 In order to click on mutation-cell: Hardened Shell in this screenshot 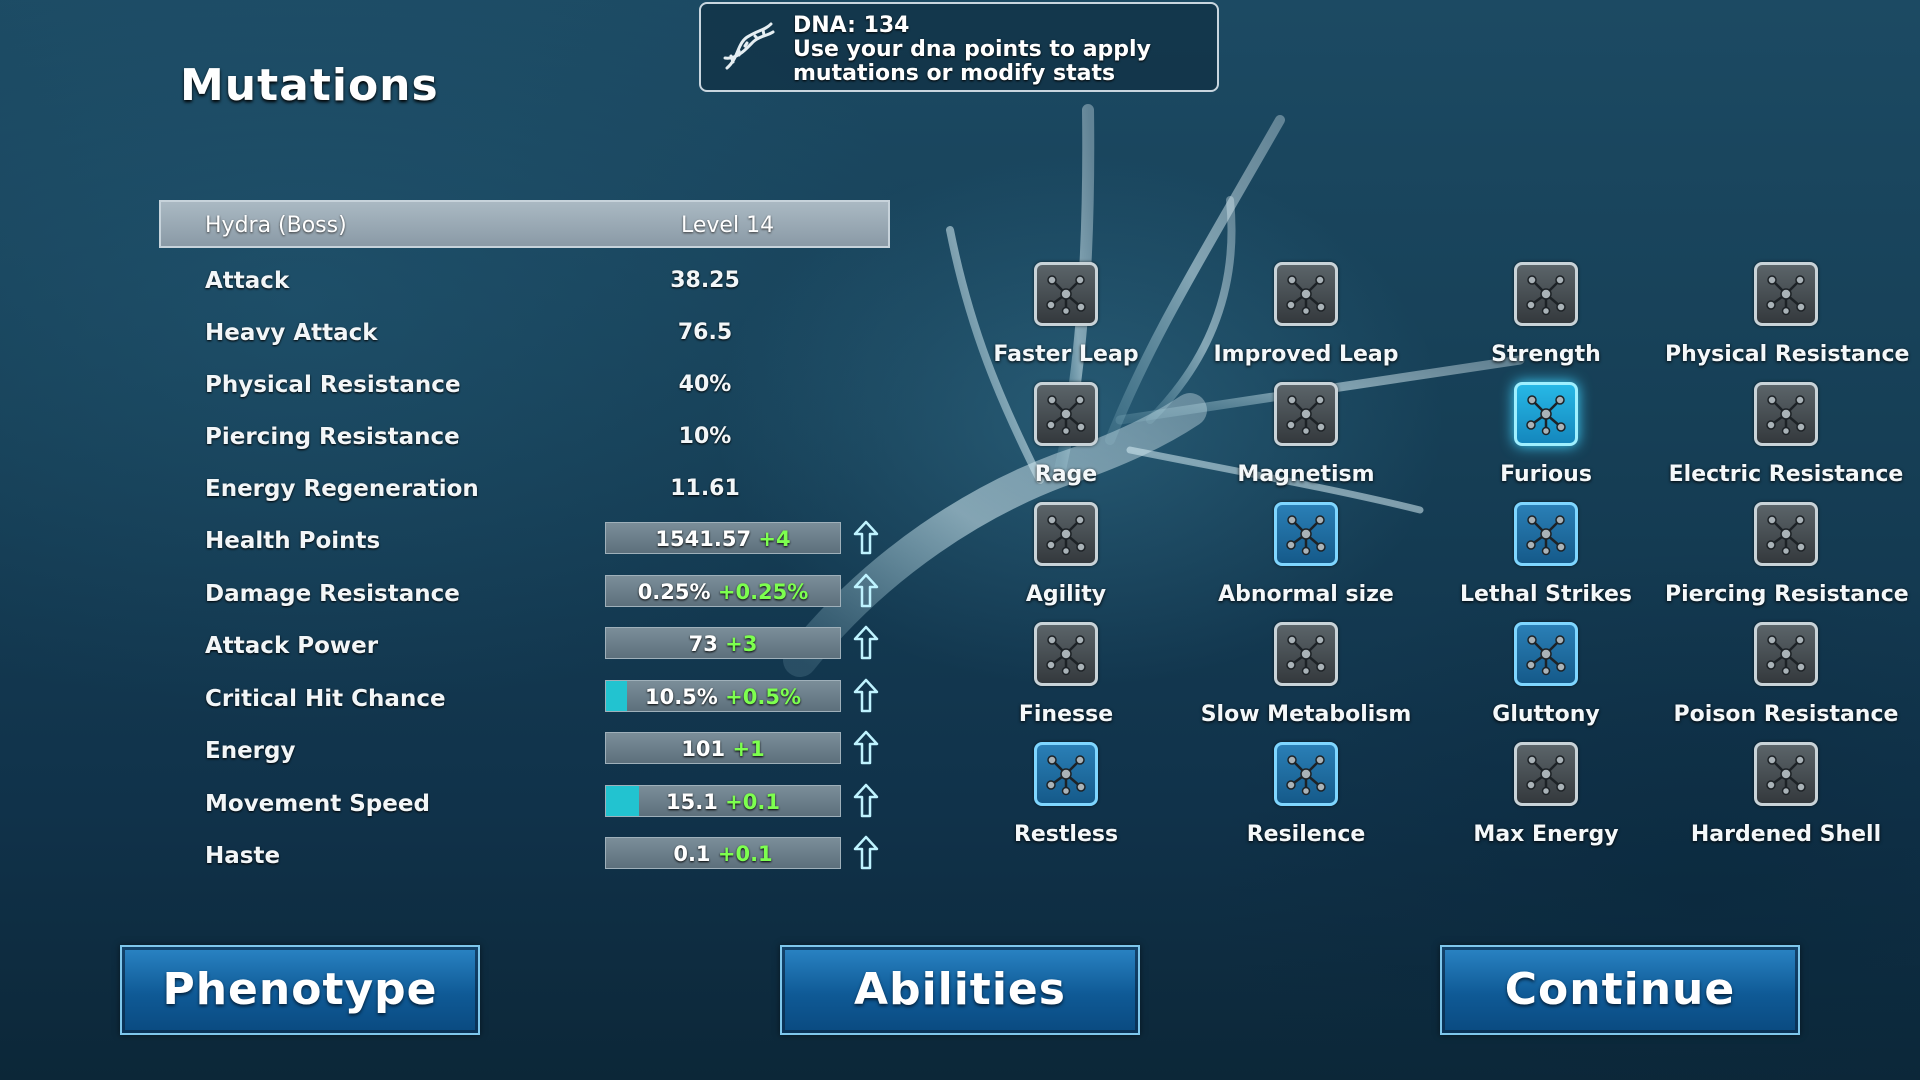, I will do `click(1785, 797)`.